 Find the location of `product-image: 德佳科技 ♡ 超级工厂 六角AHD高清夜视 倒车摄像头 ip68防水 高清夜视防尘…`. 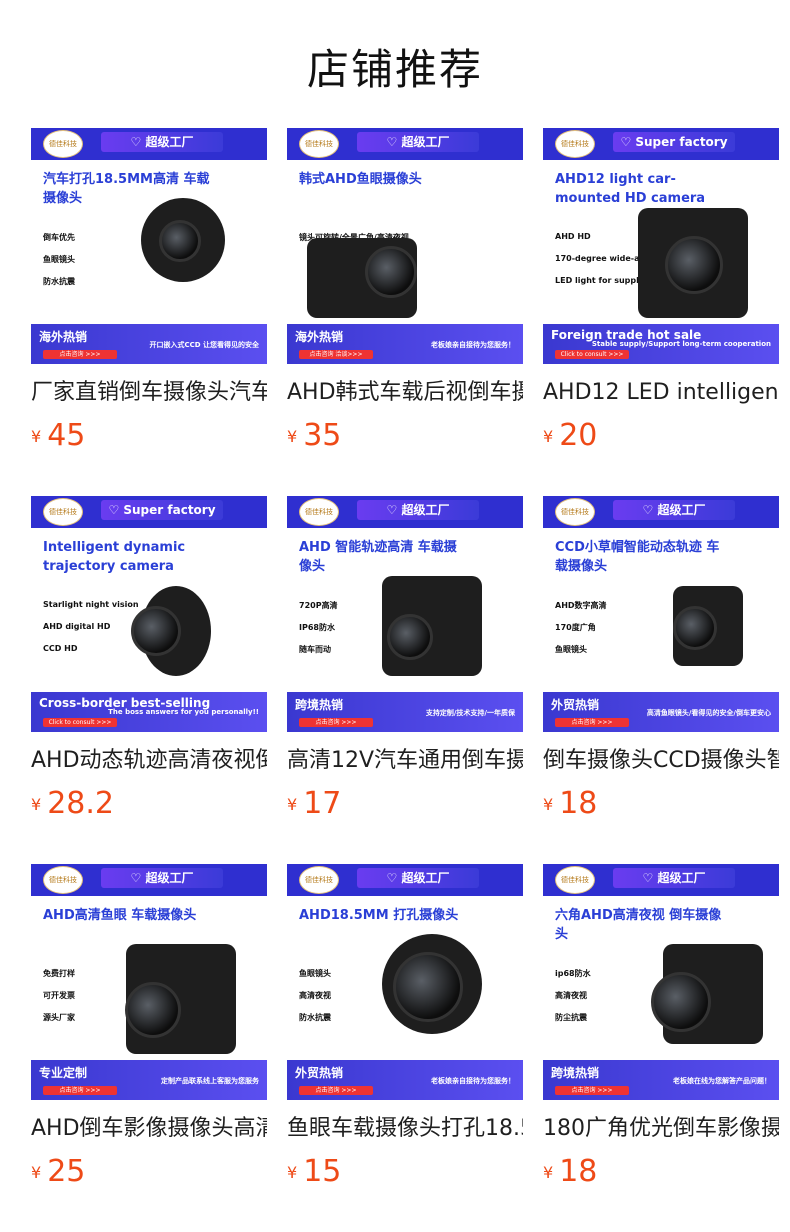

product-image: 德佳科技 ♡ 超级工厂 六角AHD高清夜视 倒车摄像头 ip68防水 高清夜视防尘… is located at coordinates (661, 982).